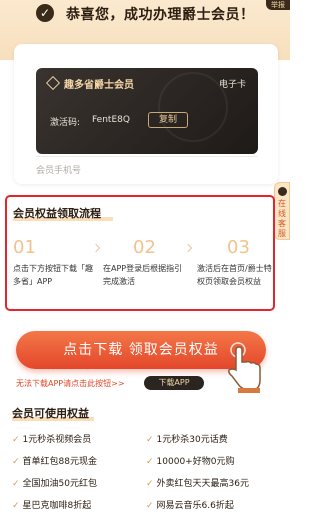 This screenshot has width=320, height=514. I want to click on member-phone-label: 会员手机号, so click(59, 171).